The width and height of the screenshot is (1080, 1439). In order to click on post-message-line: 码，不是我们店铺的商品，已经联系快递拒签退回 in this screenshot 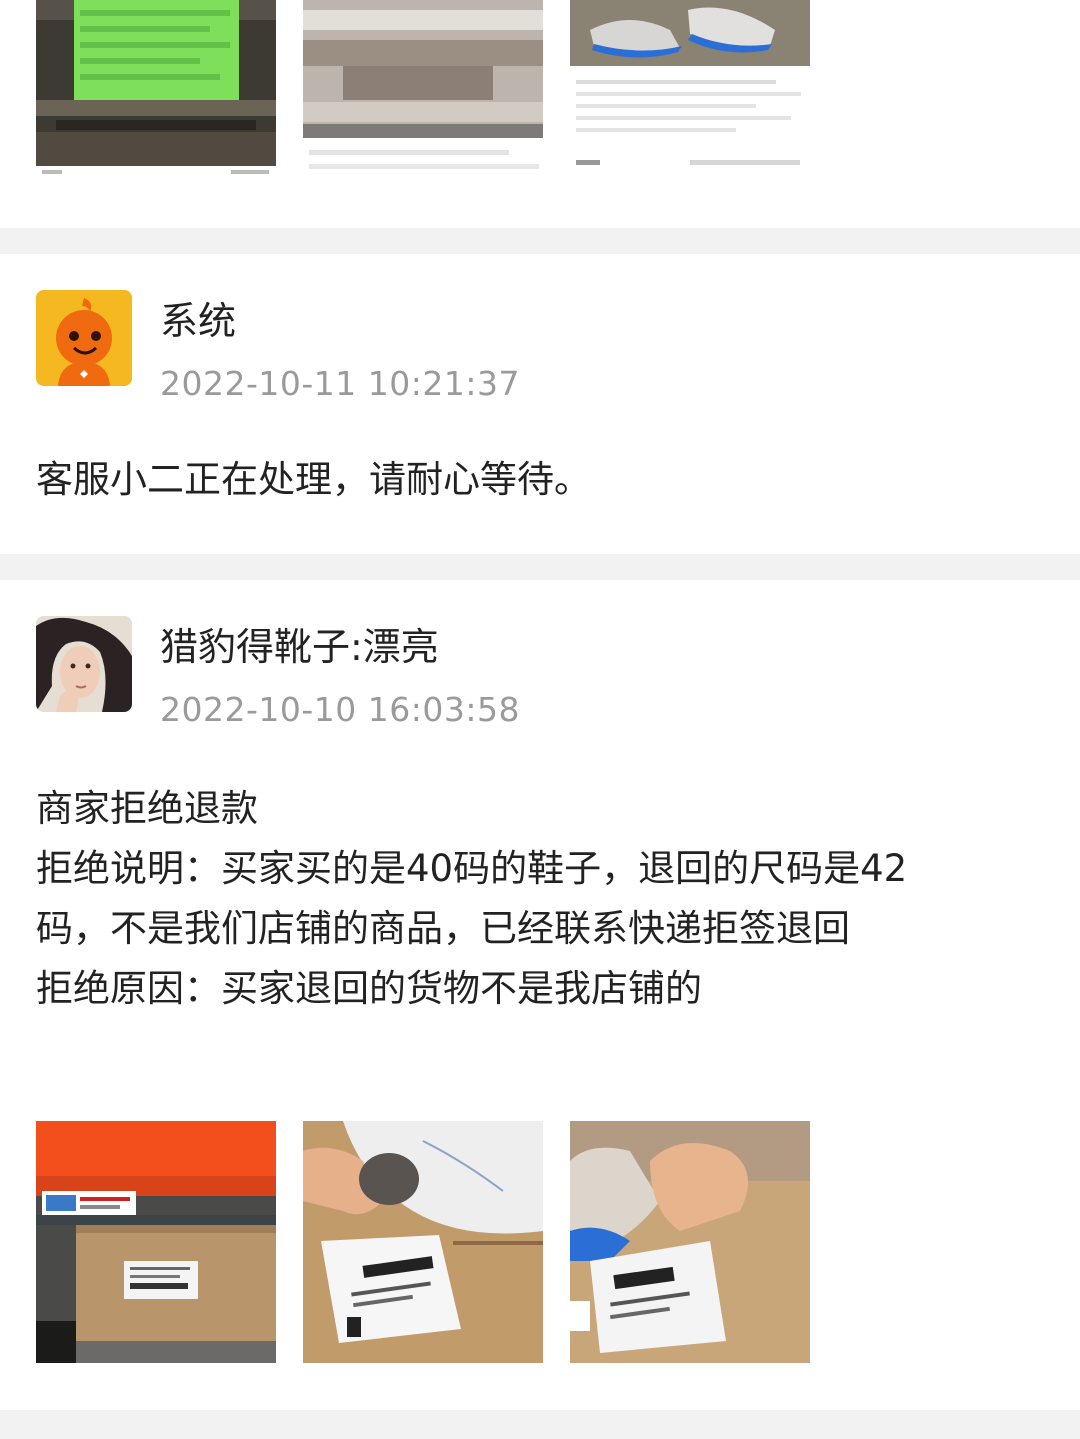, I will do `click(443, 928)`.